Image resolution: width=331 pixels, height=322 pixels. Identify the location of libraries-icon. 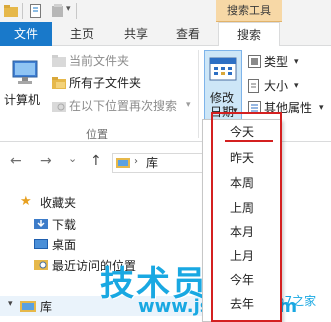
(28, 306).